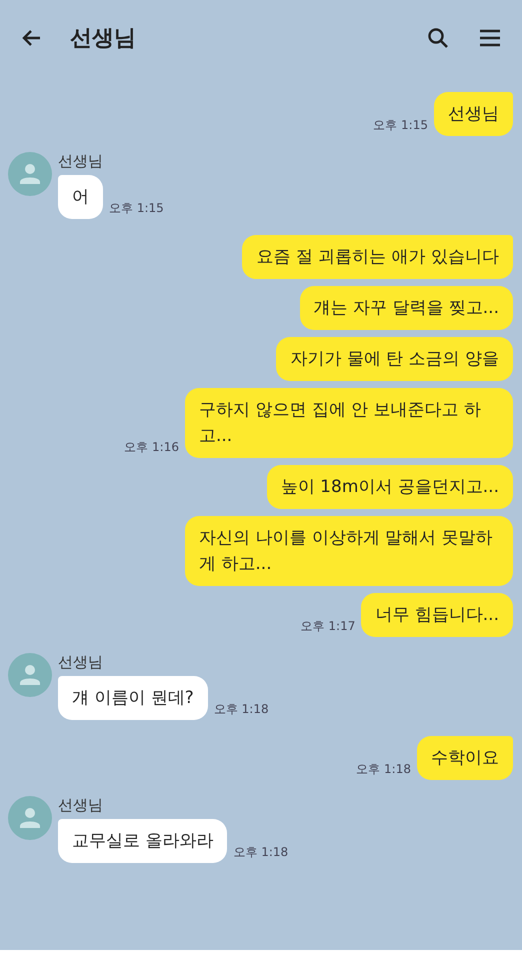  I want to click on chat-title: 선생님, so click(103, 39).